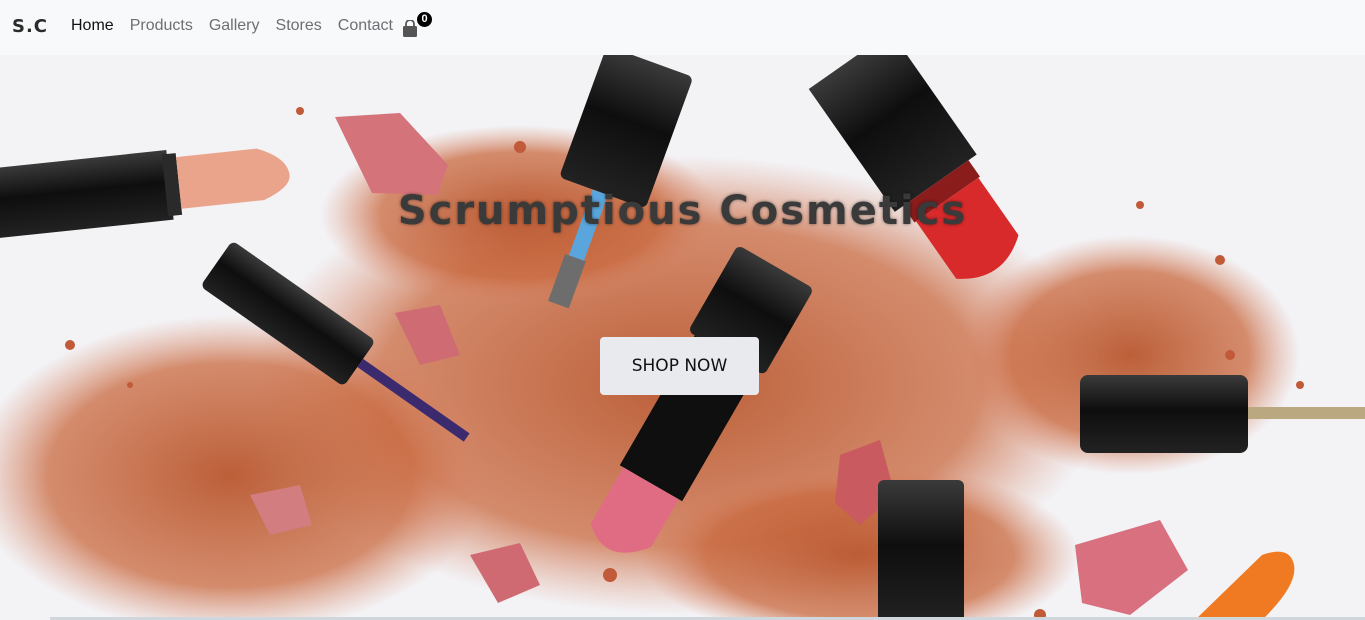 This screenshot has width=1365, height=620. What do you see at coordinates (679, 366) in the screenshot?
I see `shop-now-button: SHOP NOW` at bounding box center [679, 366].